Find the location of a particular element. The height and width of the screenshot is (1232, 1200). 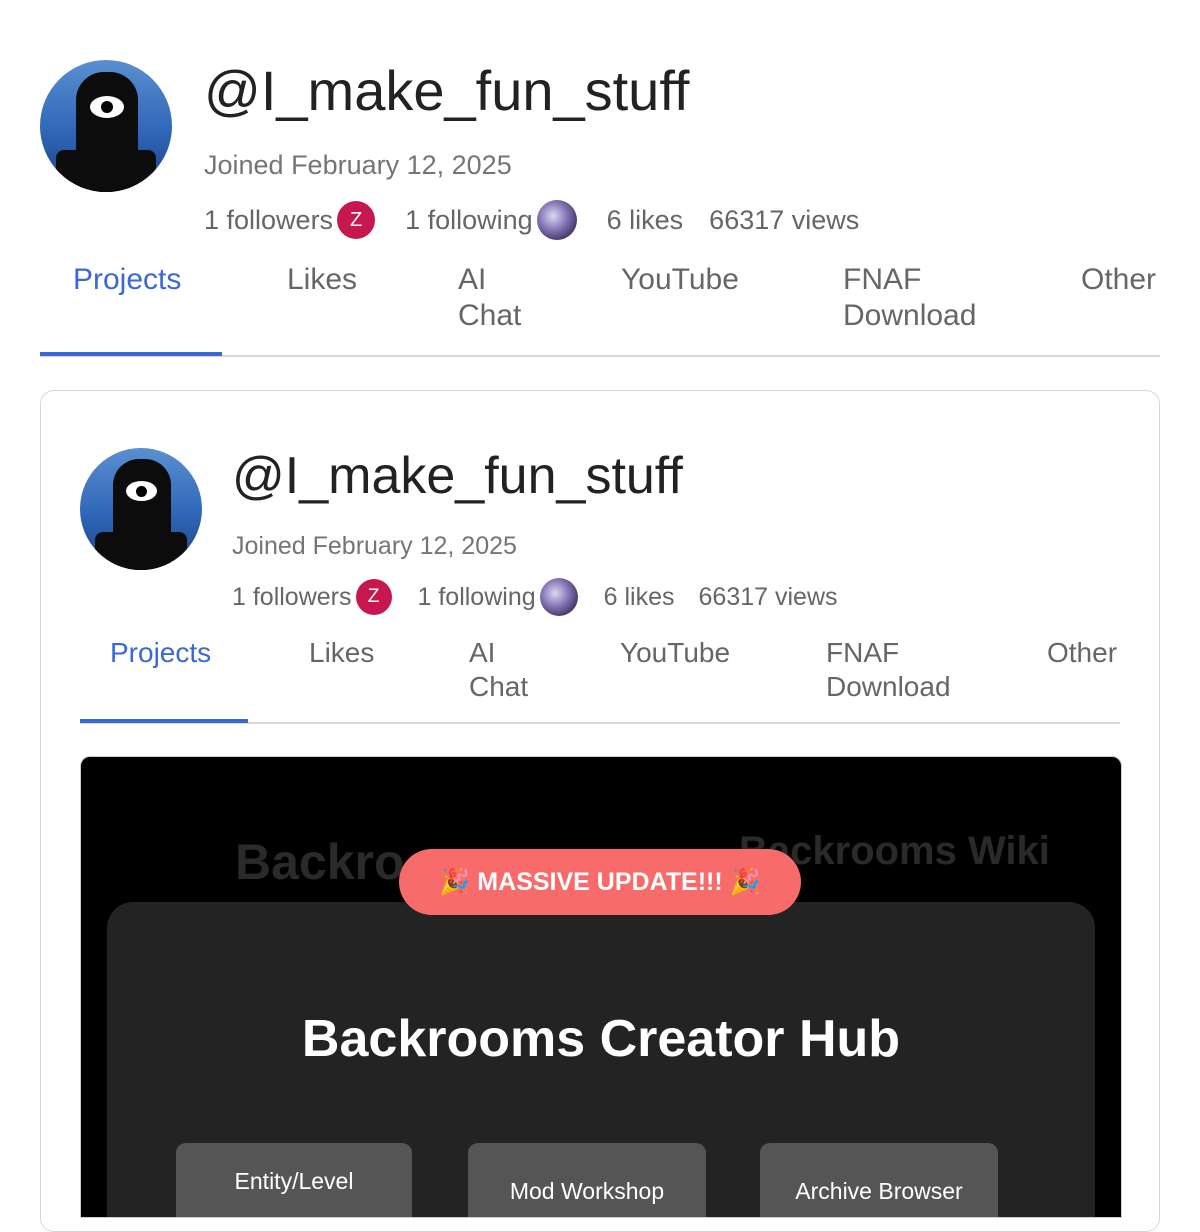

views-count: 66317 views is located at coordinates (784, 219).